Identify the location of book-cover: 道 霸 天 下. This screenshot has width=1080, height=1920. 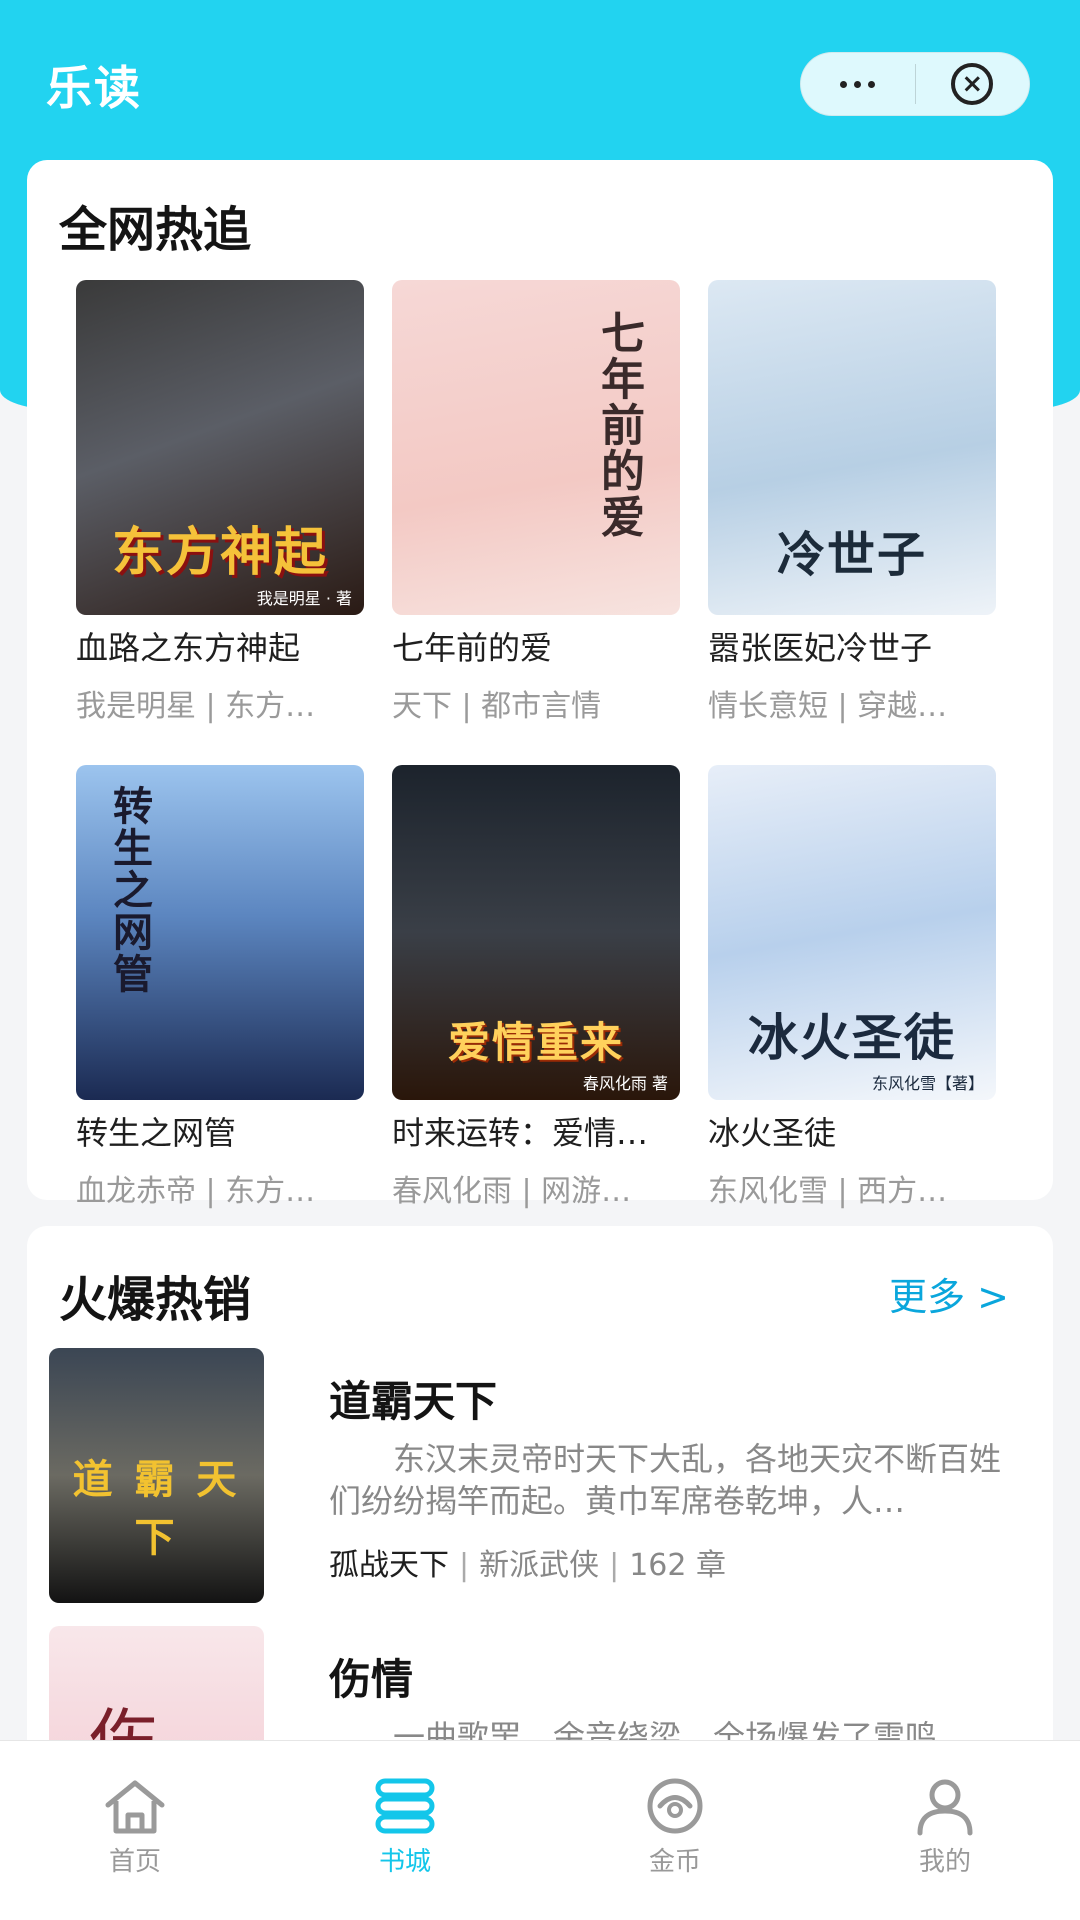
(156, 1475).